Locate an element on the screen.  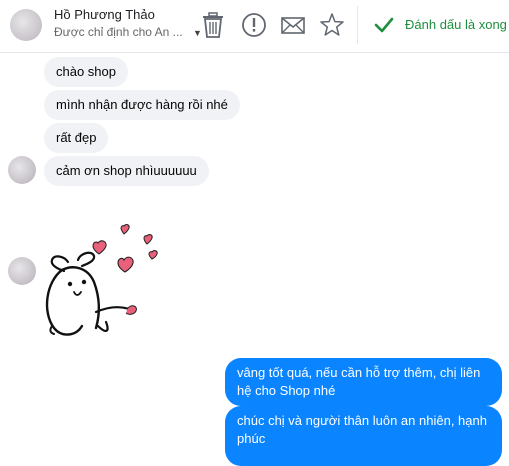
checkmark-icon is located at coordinates (384, 25).